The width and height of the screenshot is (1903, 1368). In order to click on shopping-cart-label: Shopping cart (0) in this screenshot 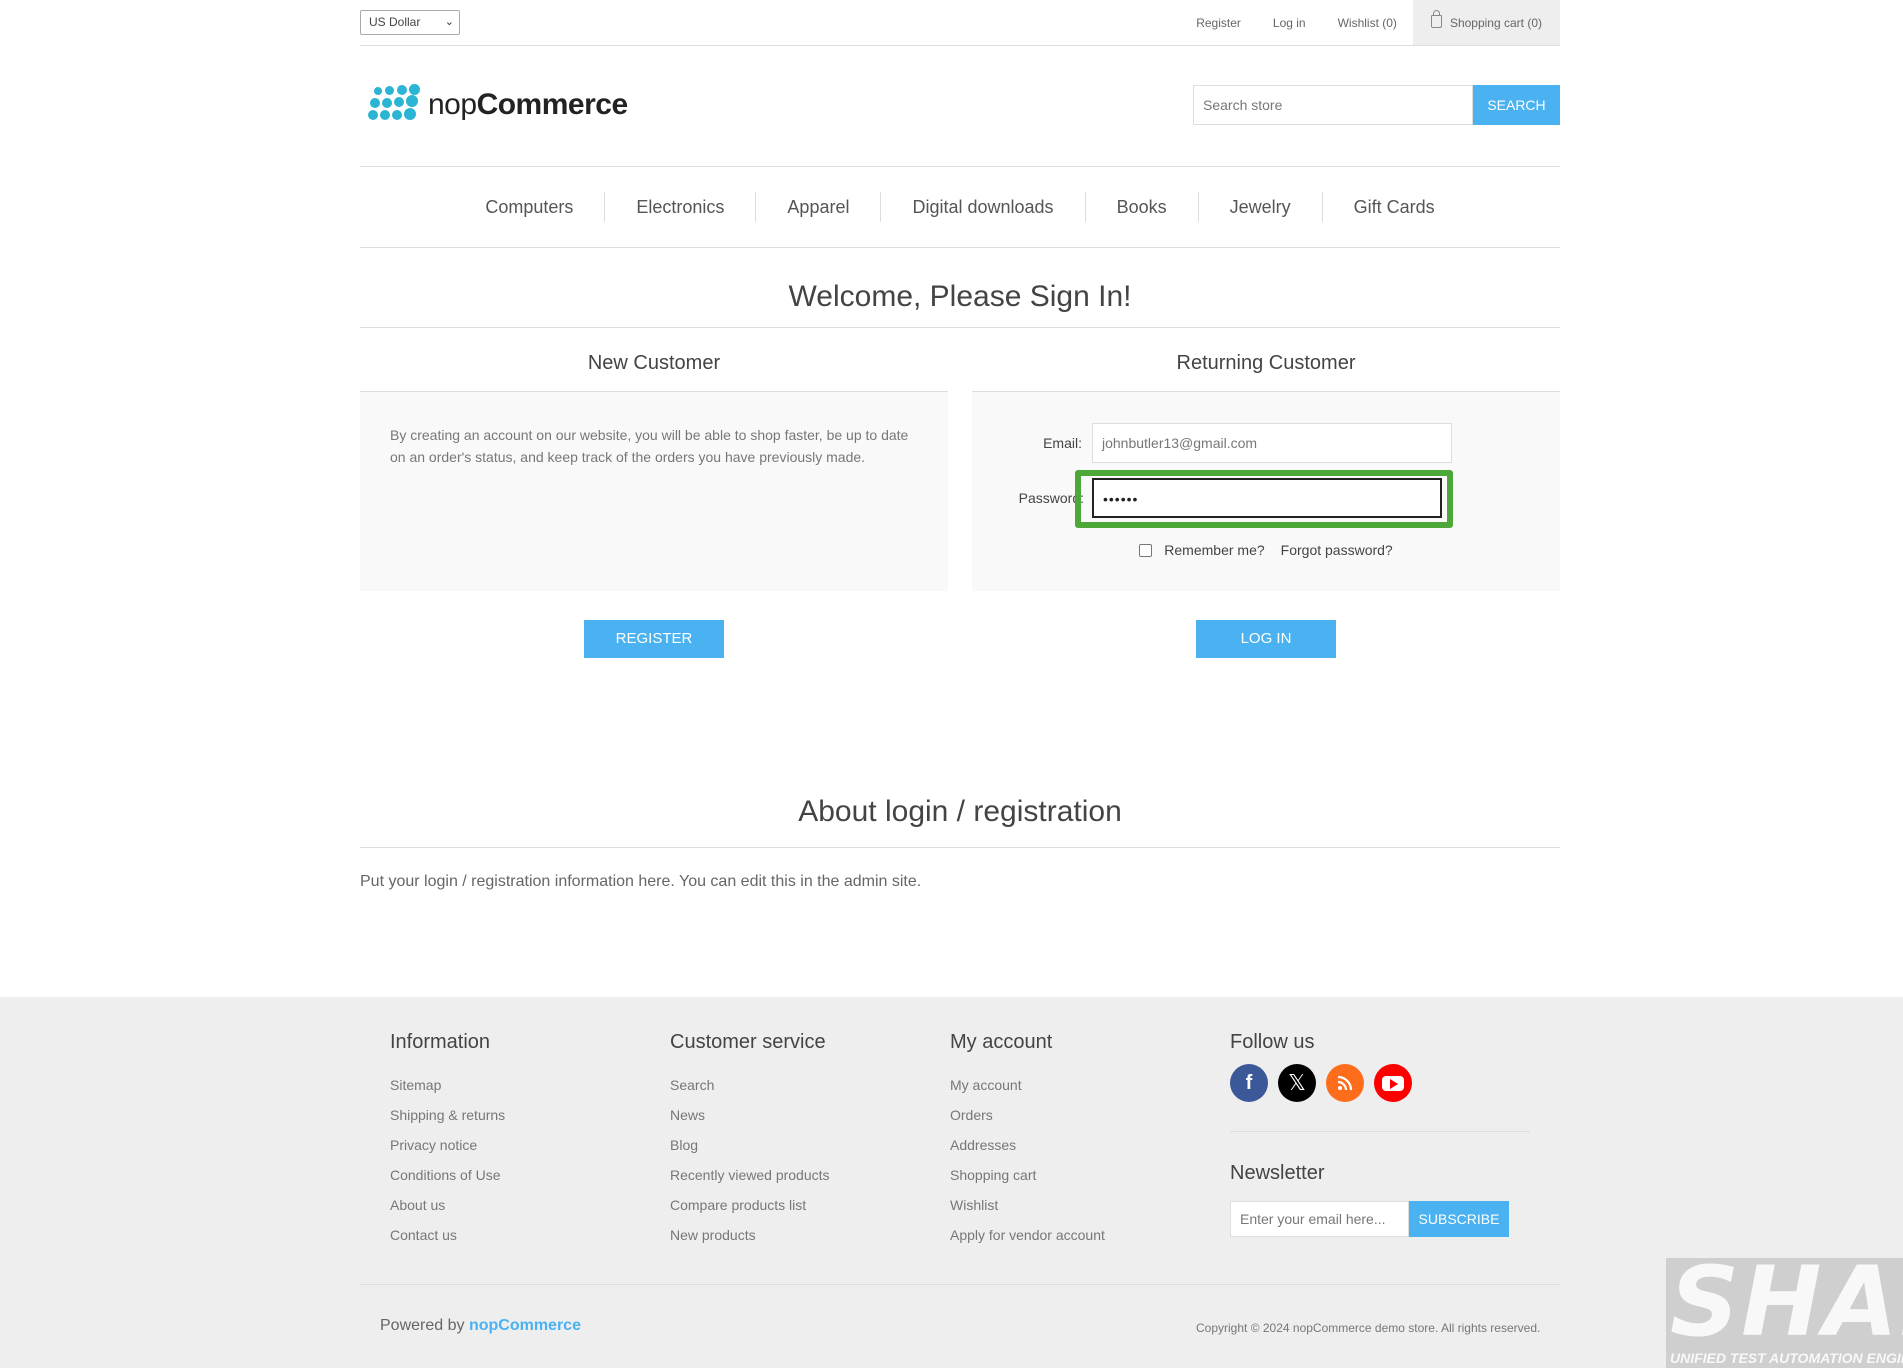, I will do `click(1495, 22)`.